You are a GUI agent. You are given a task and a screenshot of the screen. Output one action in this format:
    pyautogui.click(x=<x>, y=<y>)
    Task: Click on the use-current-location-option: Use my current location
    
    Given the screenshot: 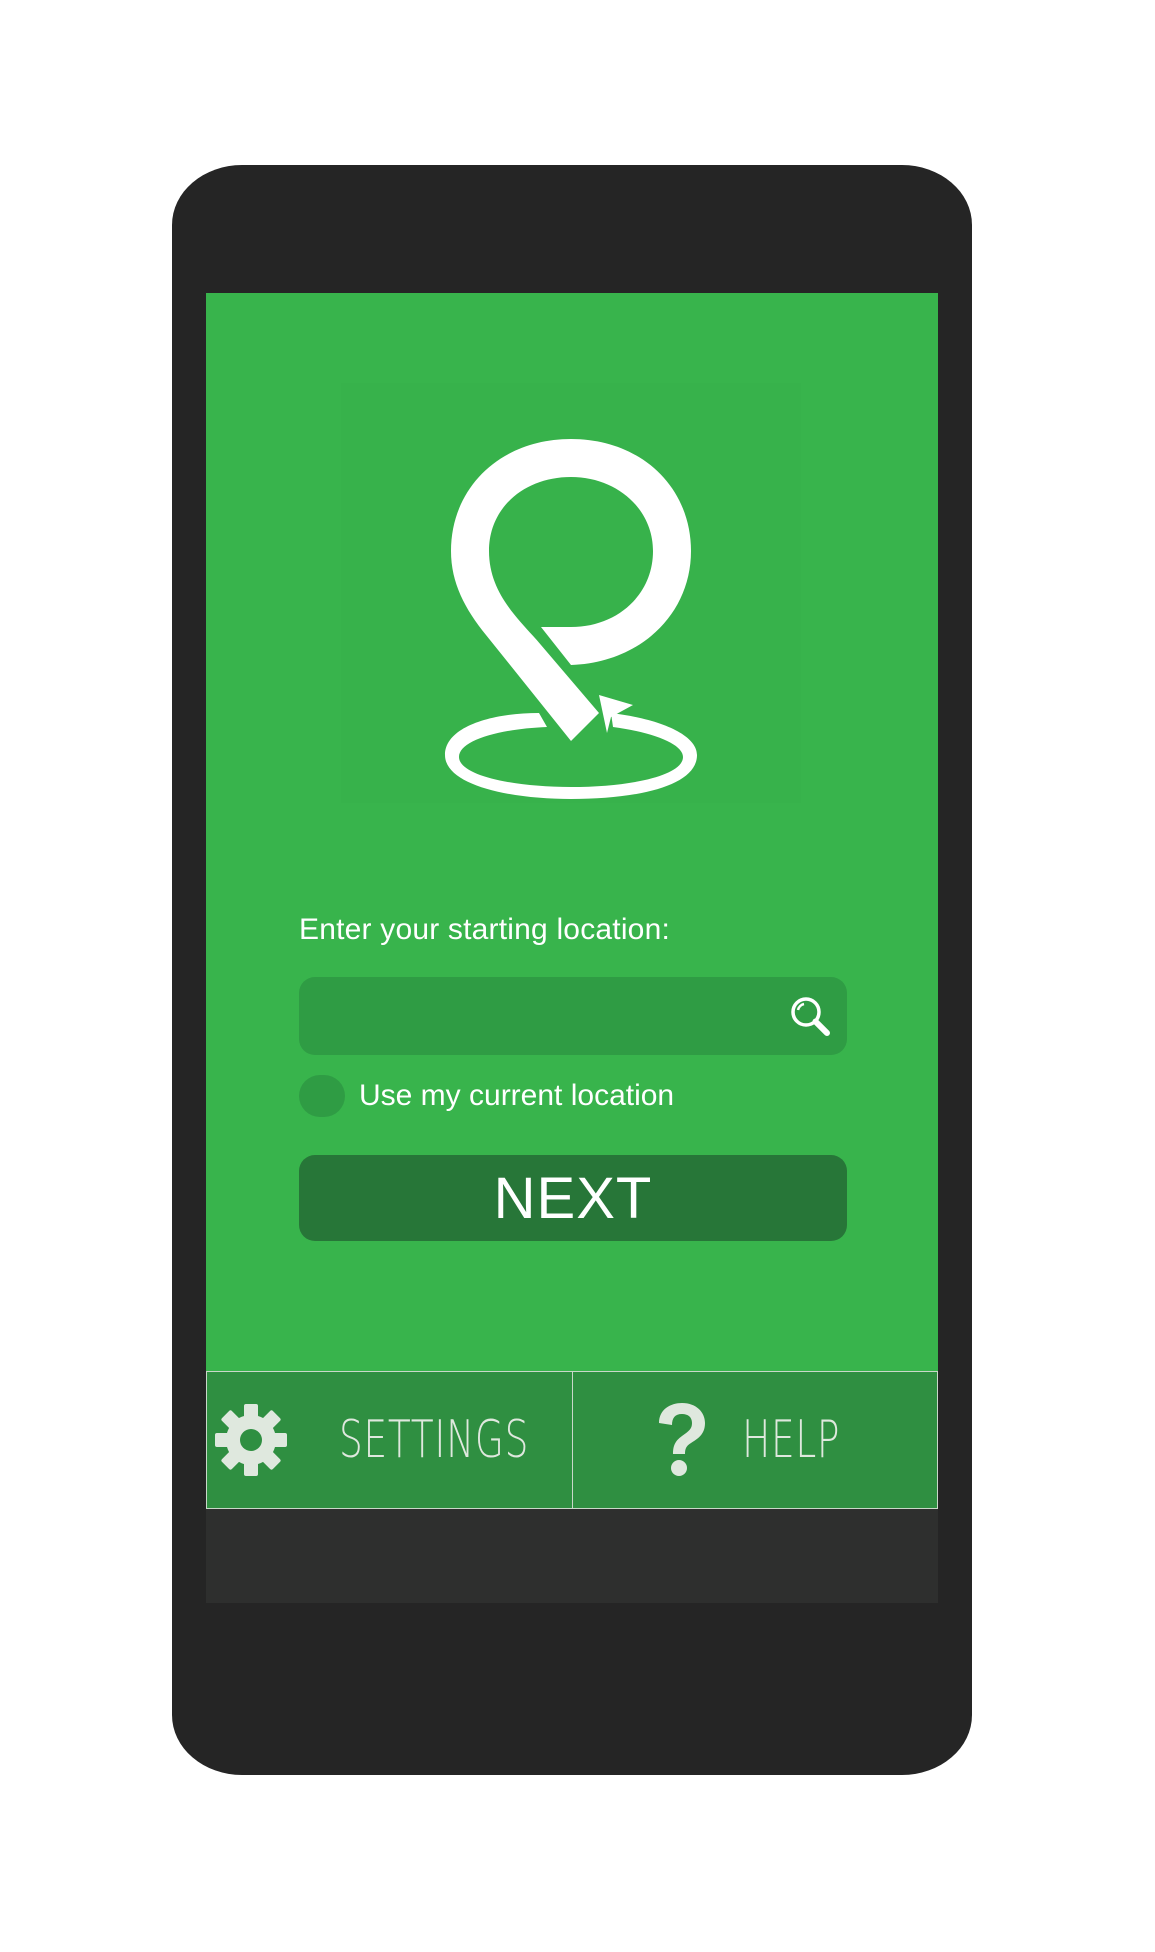 What is the action you would take?
    pyautogui.click(x=486, y=1096)
    